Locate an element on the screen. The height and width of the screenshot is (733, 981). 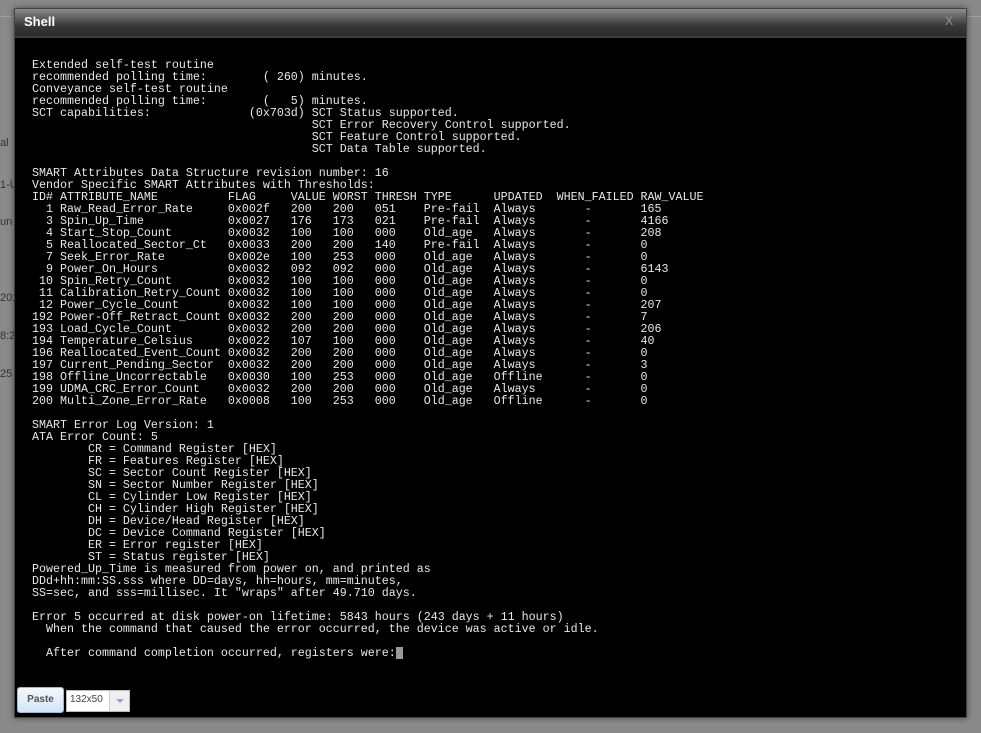
background-text: 25 is located at coordinates (6, 374).